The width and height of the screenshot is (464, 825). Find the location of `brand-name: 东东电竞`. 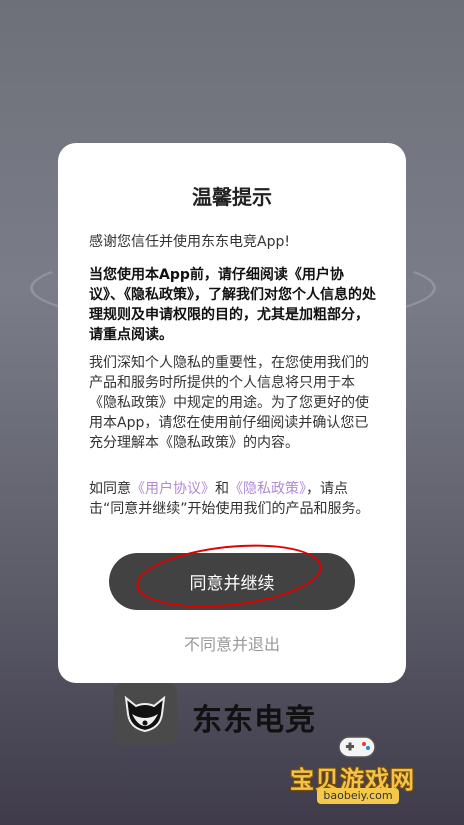

brand-name: 东东电竞 is located at coordinates (254, 720).